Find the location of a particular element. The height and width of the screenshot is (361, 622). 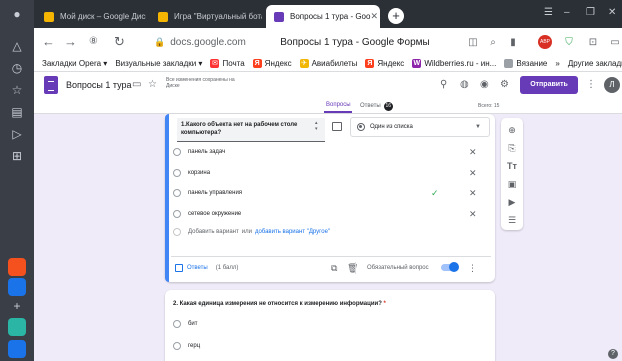

add-title-icon: Tт is located at coordinates (512, 166).